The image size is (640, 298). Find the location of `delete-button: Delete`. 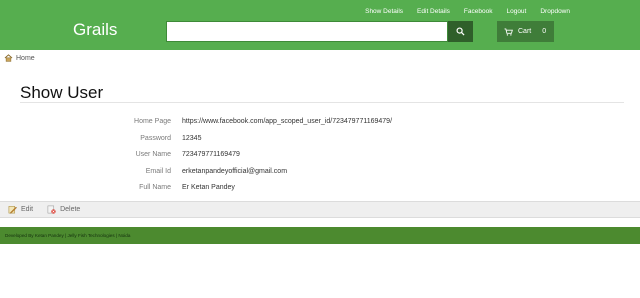

delete-button: Delete is located at coordinates (63, 209).